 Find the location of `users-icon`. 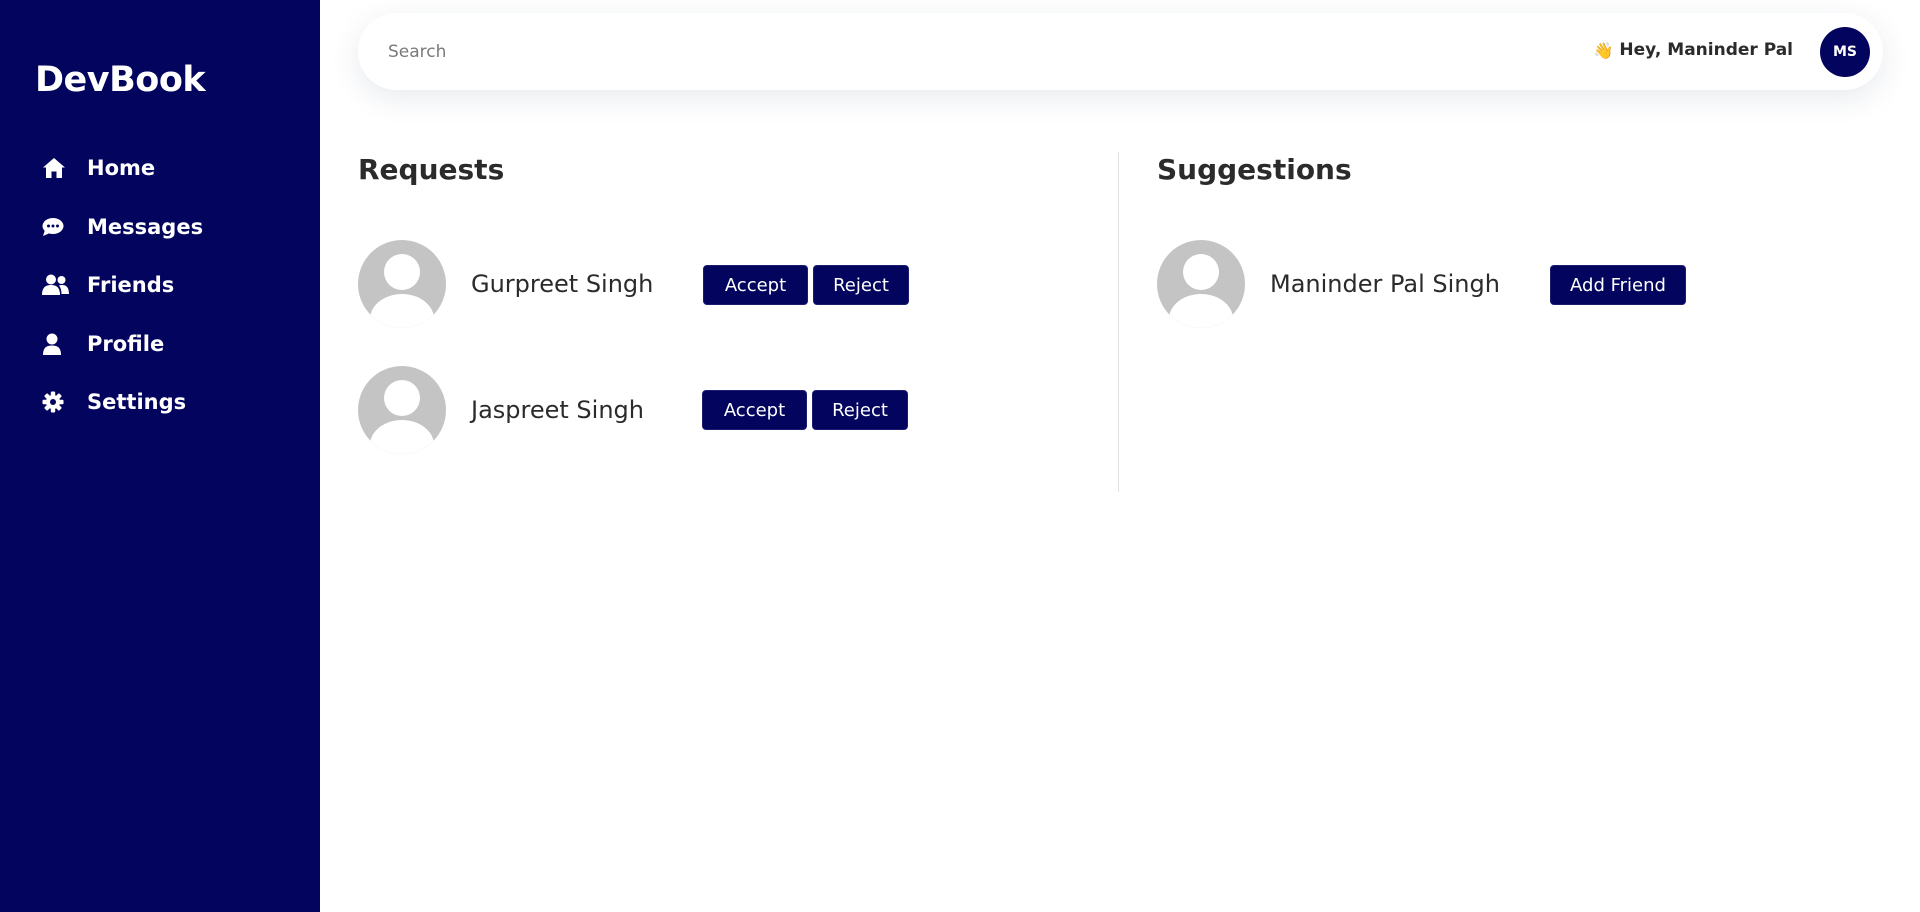

users-icon is located at coordinates (56, 285).